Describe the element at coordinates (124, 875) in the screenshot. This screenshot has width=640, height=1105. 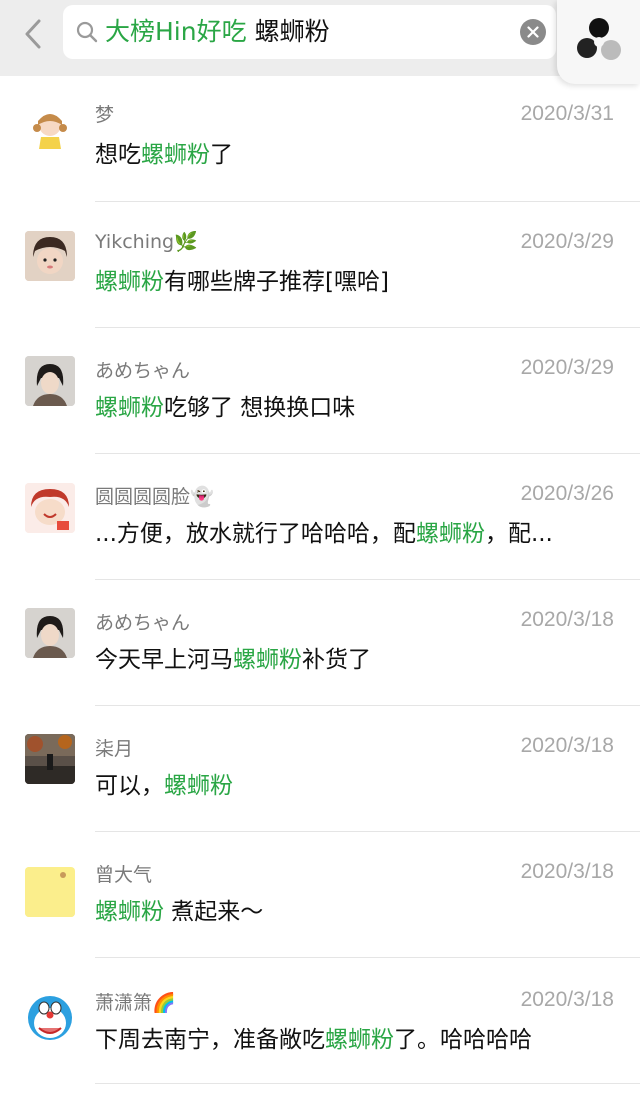
I see `contact-name: 曾大气` at that location.